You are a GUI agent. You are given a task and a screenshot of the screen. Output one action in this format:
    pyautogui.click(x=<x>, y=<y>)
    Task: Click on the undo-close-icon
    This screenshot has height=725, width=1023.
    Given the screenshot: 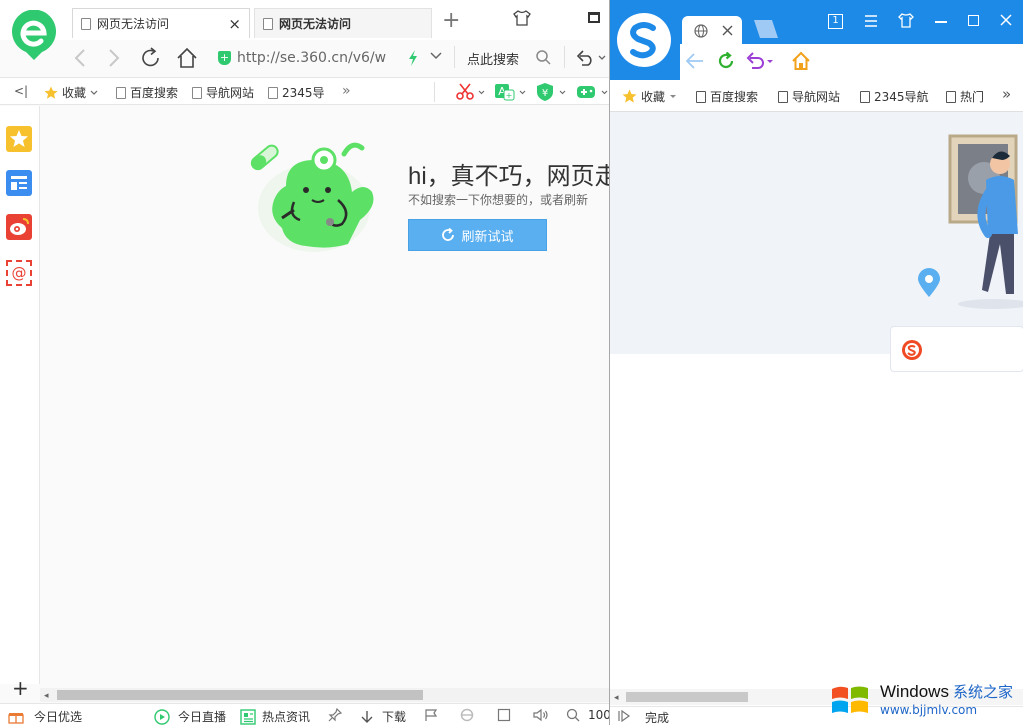 What is the action you would take?
    pyautogui.click(x=762, y=61)
    